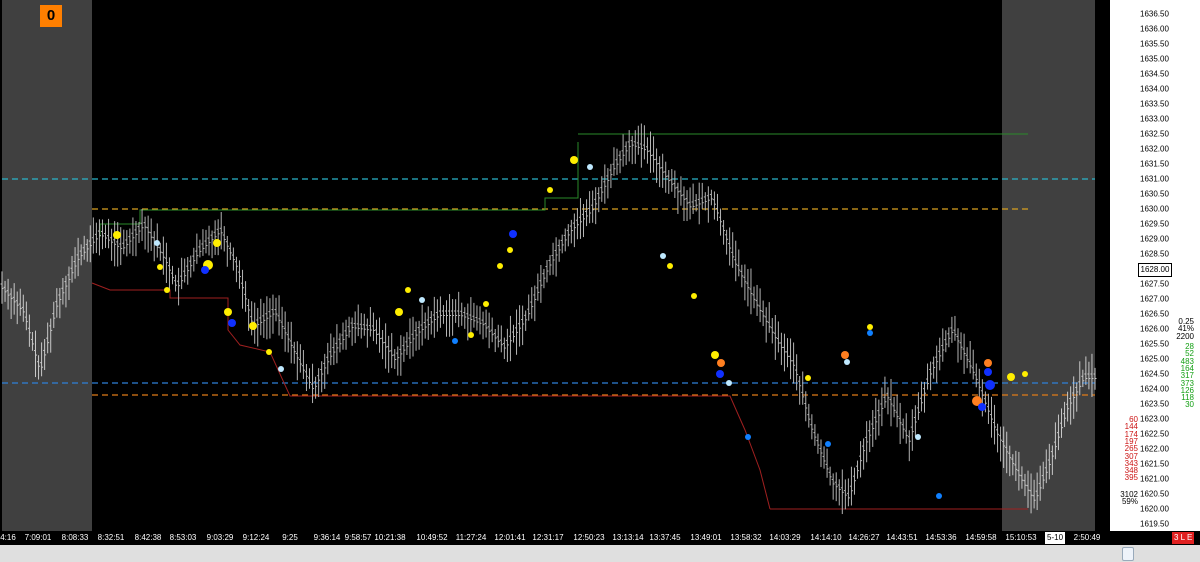 This screenshot has height=562, width=1200. Describe the element at coordinates (1185, 336) in the screenshot. I see `order-flow-count: 2200` at that location.